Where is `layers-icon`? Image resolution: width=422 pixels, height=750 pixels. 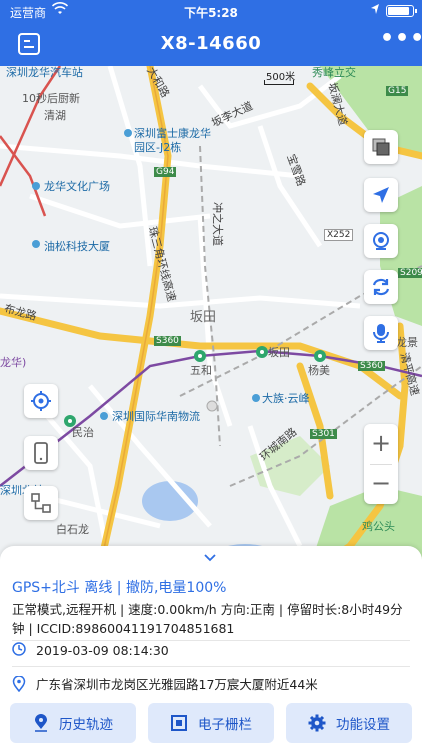 layers-icon is located at coordinates (381, 147).